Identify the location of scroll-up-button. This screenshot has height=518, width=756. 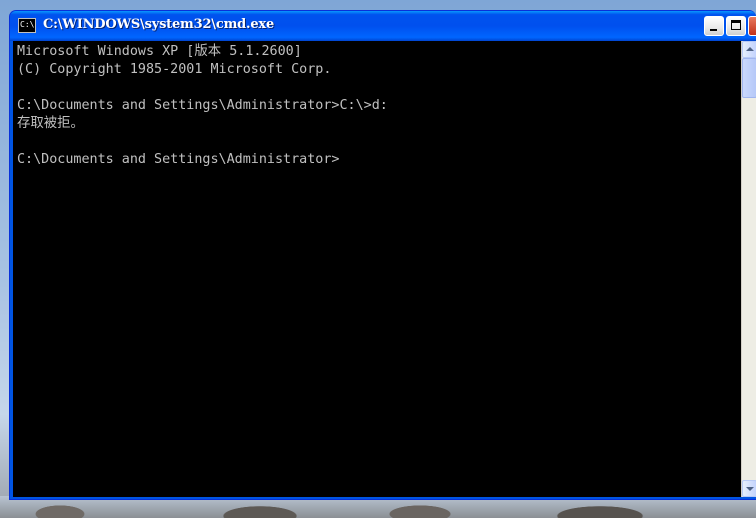
(749, 49).